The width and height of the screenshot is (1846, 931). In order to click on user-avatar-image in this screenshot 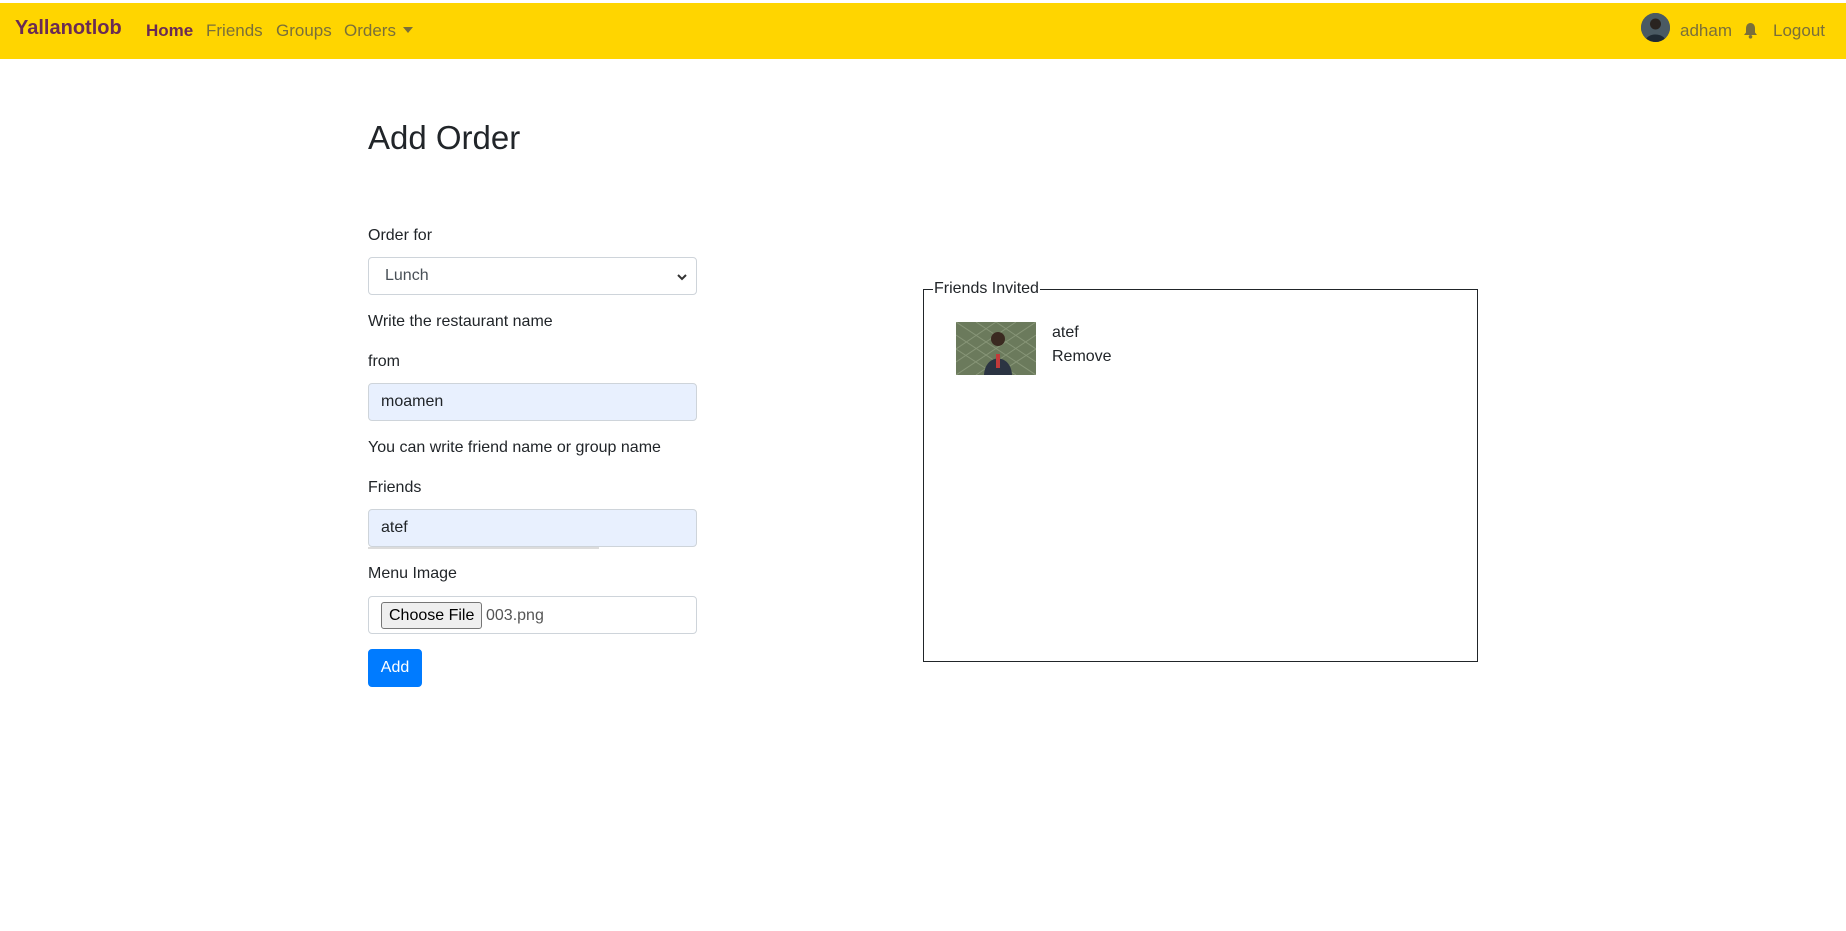, I will do `click(1655, 27)`.